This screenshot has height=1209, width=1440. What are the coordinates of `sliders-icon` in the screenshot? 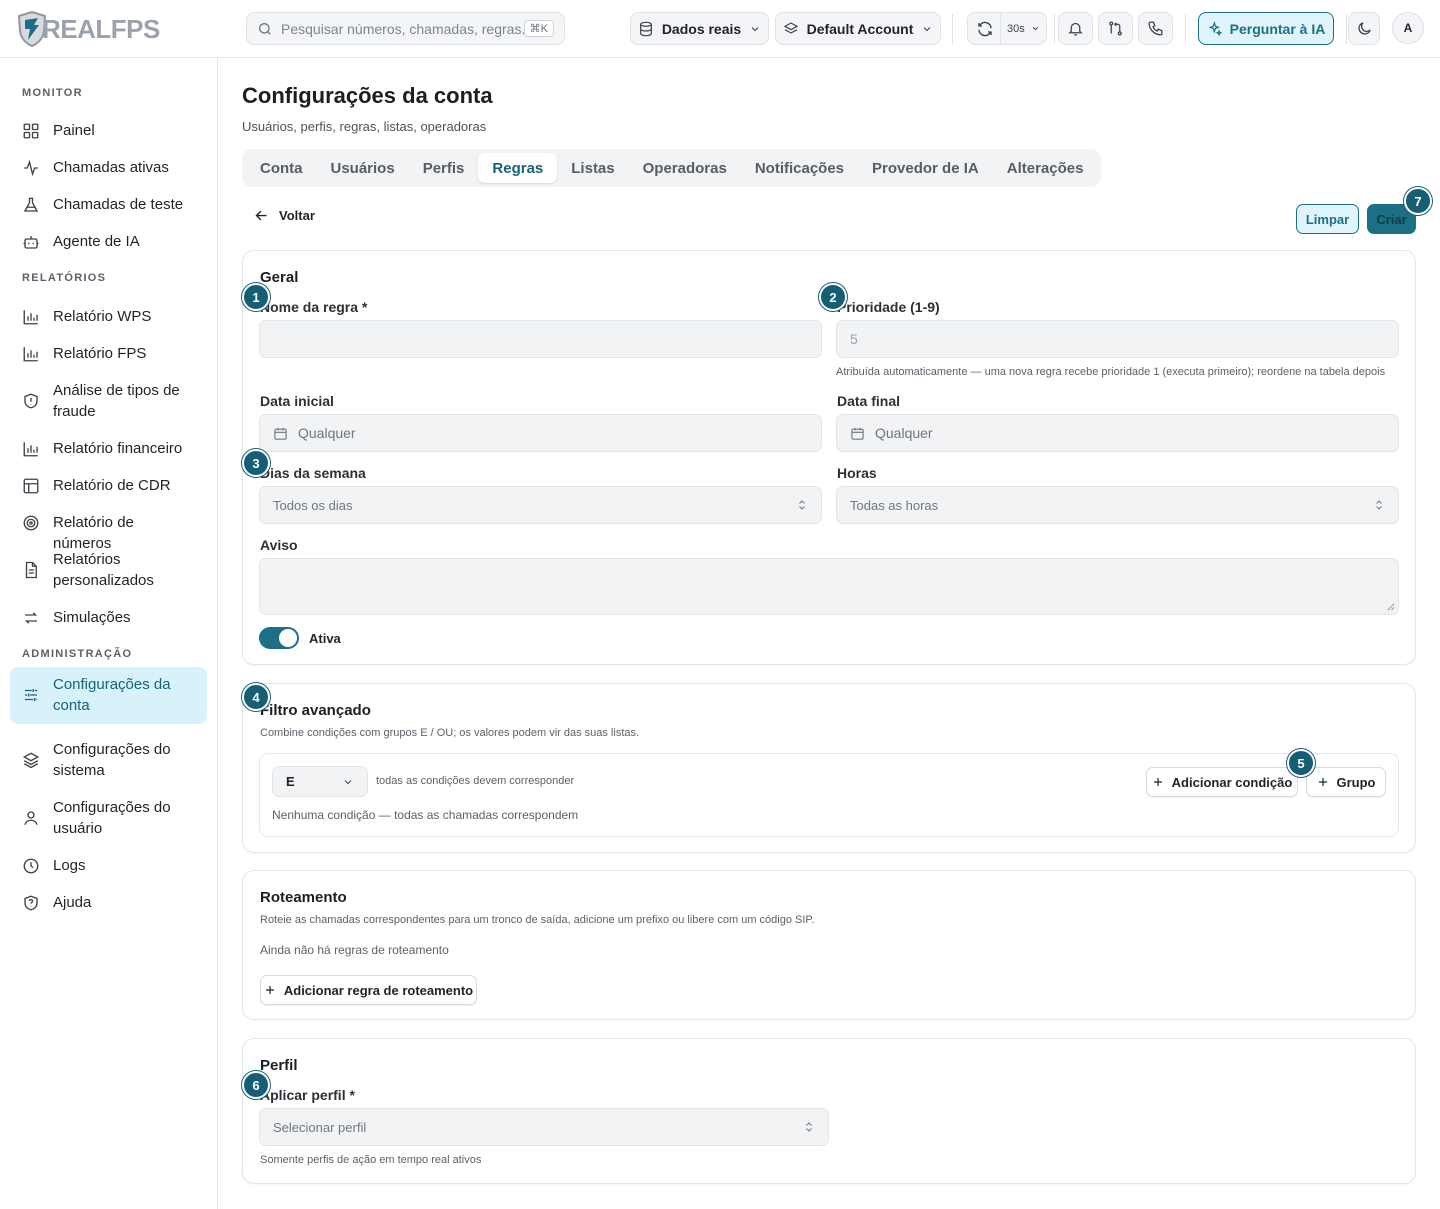 It's located at (31, 695).